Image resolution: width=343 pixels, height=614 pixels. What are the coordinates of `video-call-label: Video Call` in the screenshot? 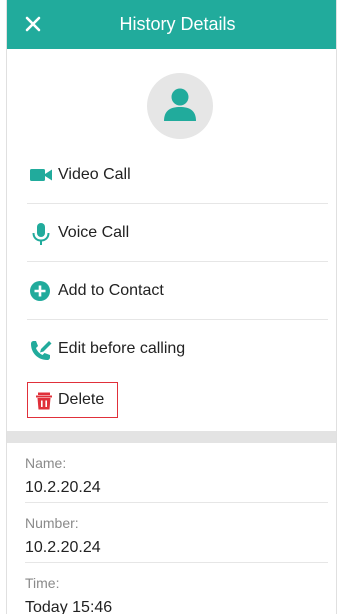 It's located at (94, 174).